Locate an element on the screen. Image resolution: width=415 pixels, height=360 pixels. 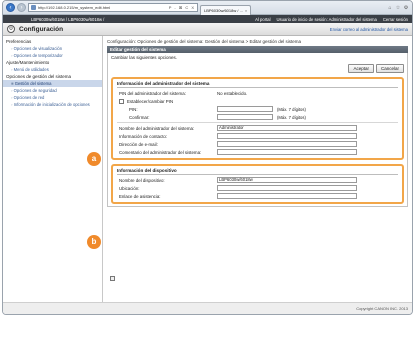
logout-link: Cerrar sesión is located at coordinates (395, 19).